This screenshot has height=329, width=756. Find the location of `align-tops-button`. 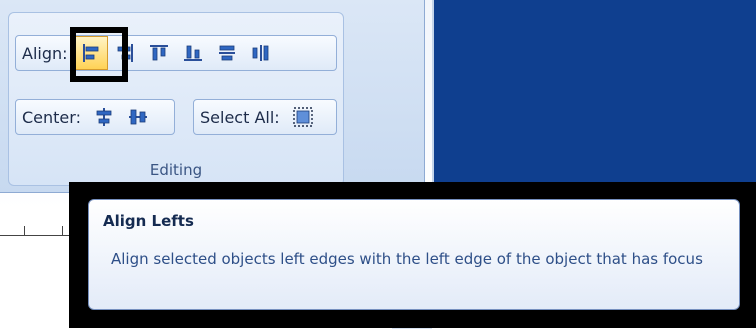

align-tops-button is located at coordinates (159, 53).